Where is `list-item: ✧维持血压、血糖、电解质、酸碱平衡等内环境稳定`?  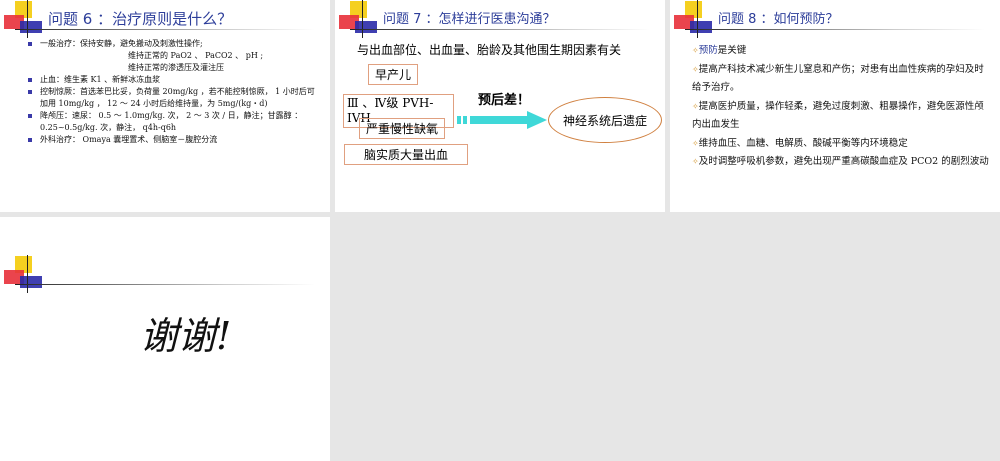
list-item: ✧维持血压、血糖、电解质、酸碱平衡等内环境稳定 is located at coordinates (800, 143).